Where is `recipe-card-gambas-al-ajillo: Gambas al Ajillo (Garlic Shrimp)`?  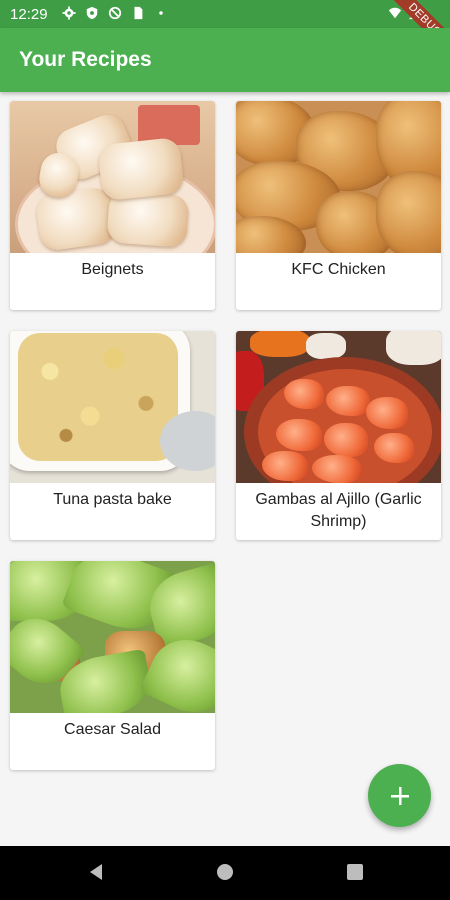 recipe-card-gambas-al-ajillo: Gambas al Ajillo (Garlic Shrimp) is located at coordinates (338, 435).